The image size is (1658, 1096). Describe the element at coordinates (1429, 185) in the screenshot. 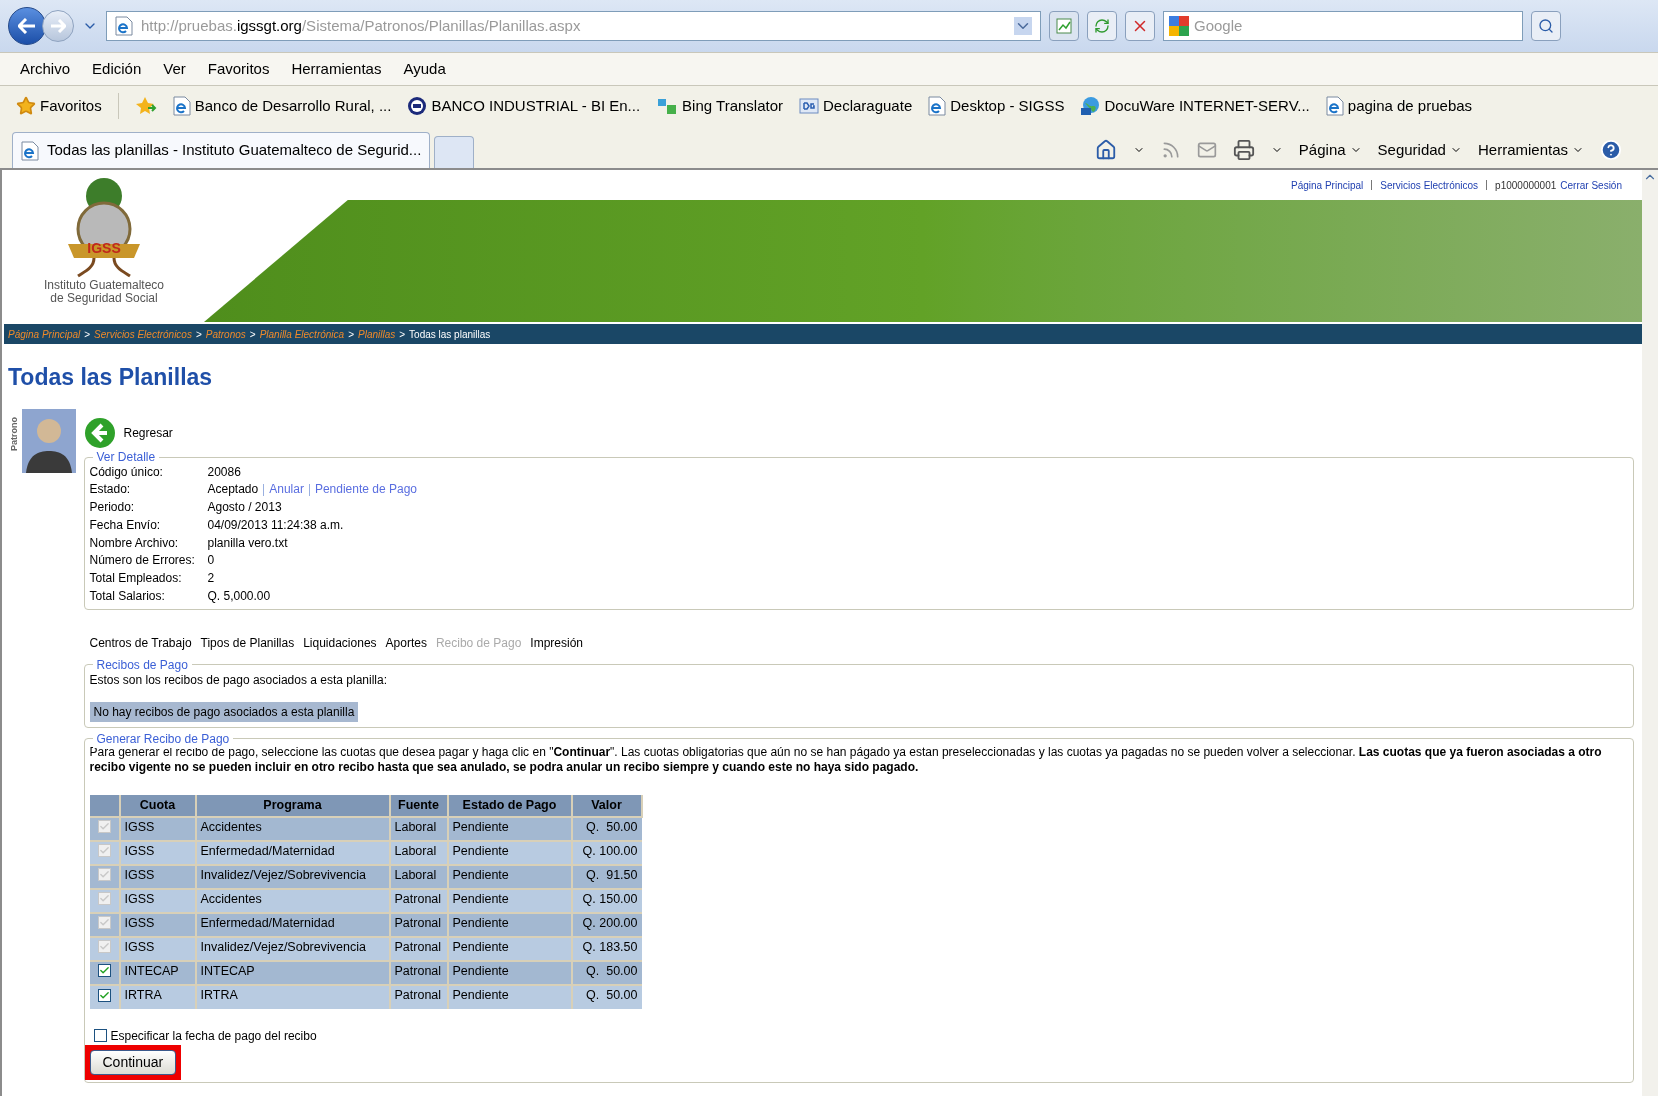

I see `header-link: Servicios Electrónicos` at that location.